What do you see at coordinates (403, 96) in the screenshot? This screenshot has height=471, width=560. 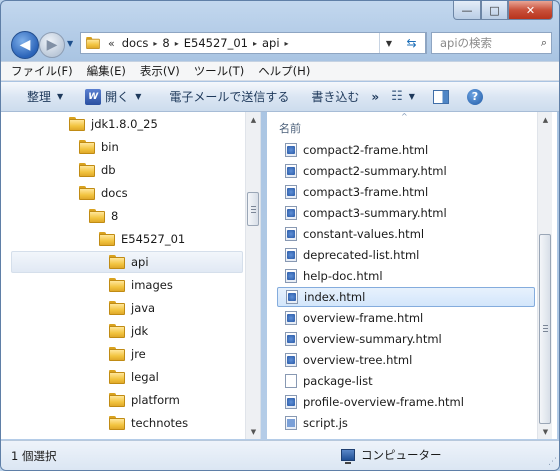 I see `change-view-button: ☷ ▼` at bounding box center [403, 96].